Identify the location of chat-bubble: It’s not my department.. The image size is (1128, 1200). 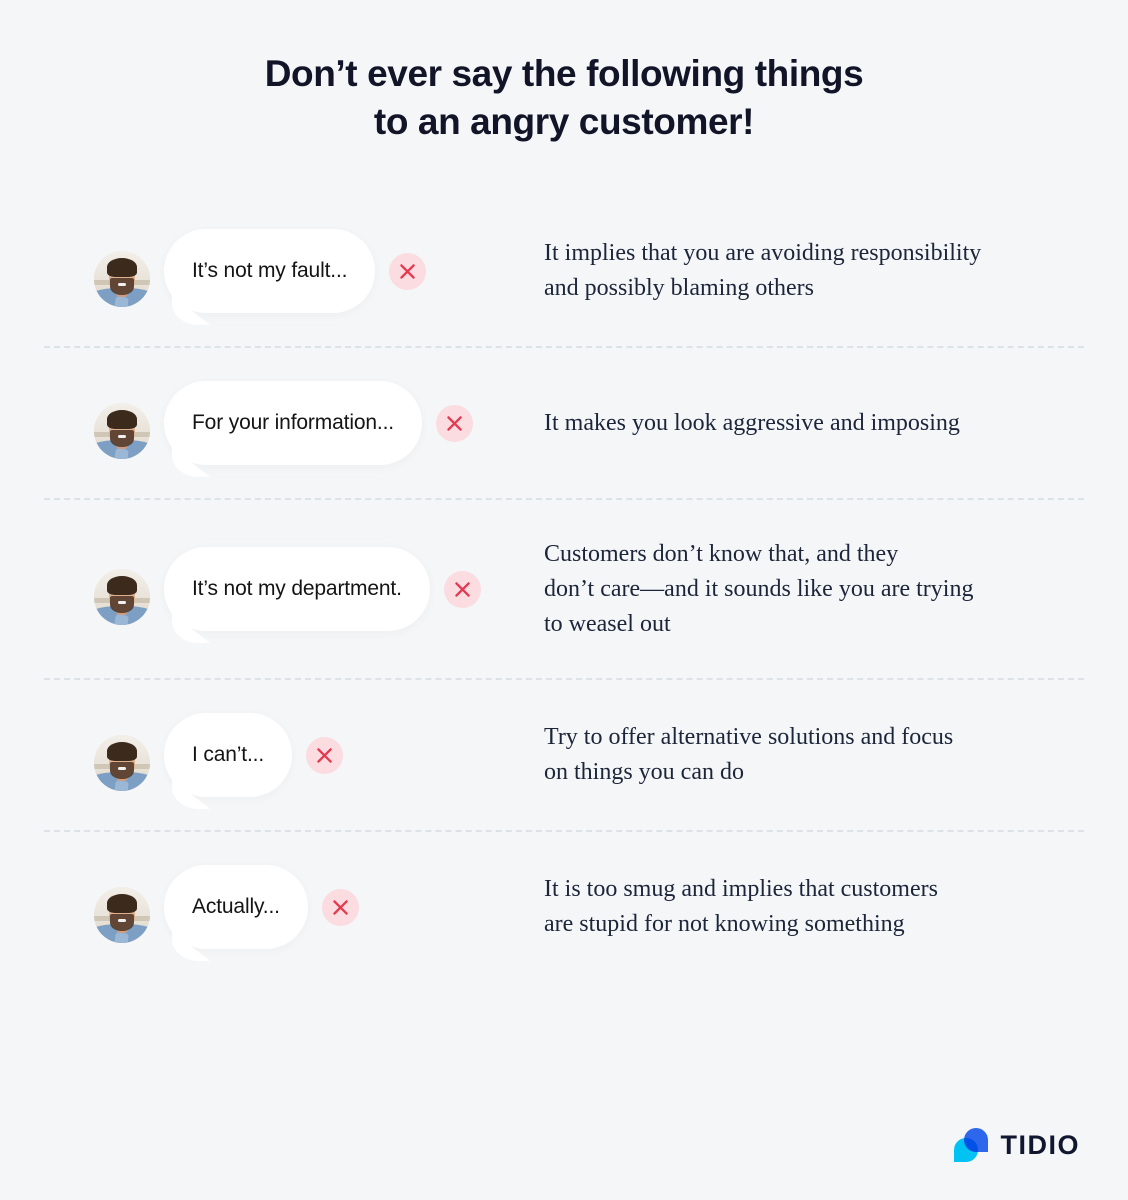
(297, 589).